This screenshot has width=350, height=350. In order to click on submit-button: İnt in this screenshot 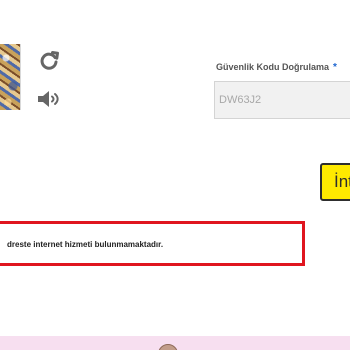, I will do `click(335, 182)`.